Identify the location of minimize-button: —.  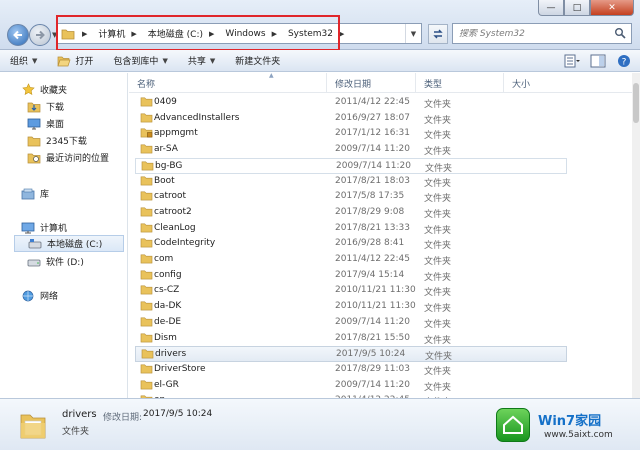
(551, 8).